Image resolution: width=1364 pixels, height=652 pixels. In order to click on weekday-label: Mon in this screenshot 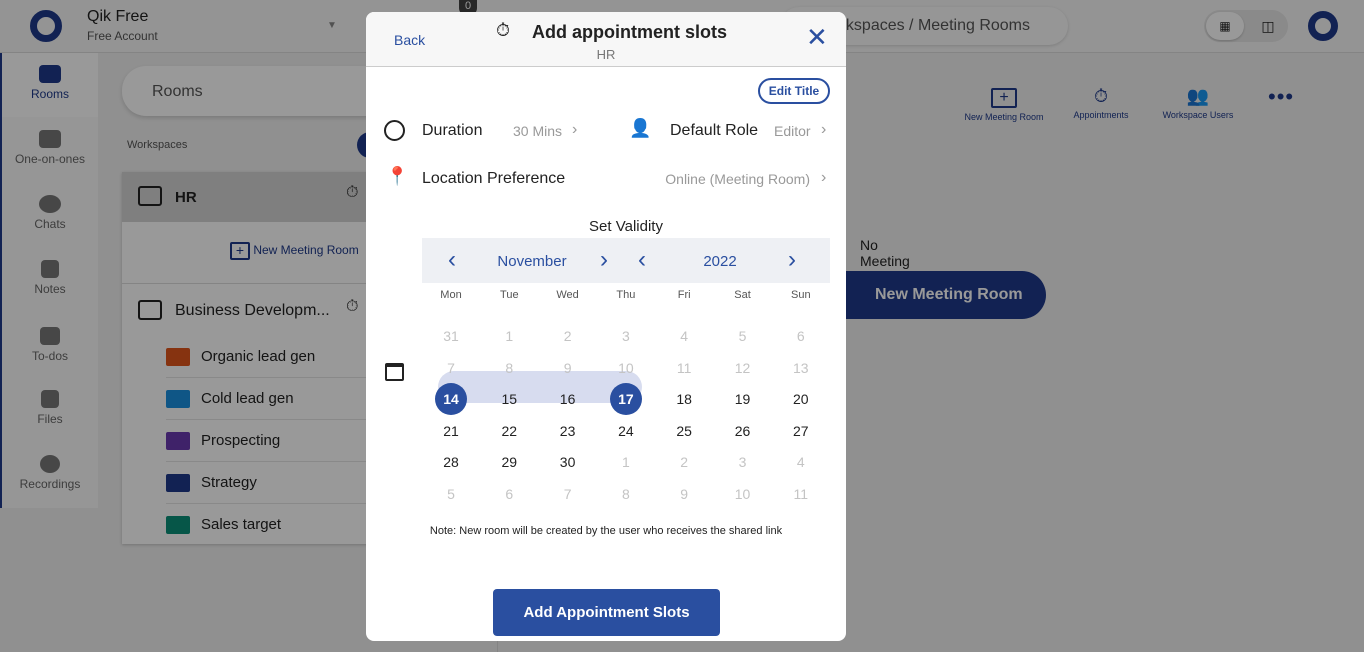, I will do `click(451, 295)`.